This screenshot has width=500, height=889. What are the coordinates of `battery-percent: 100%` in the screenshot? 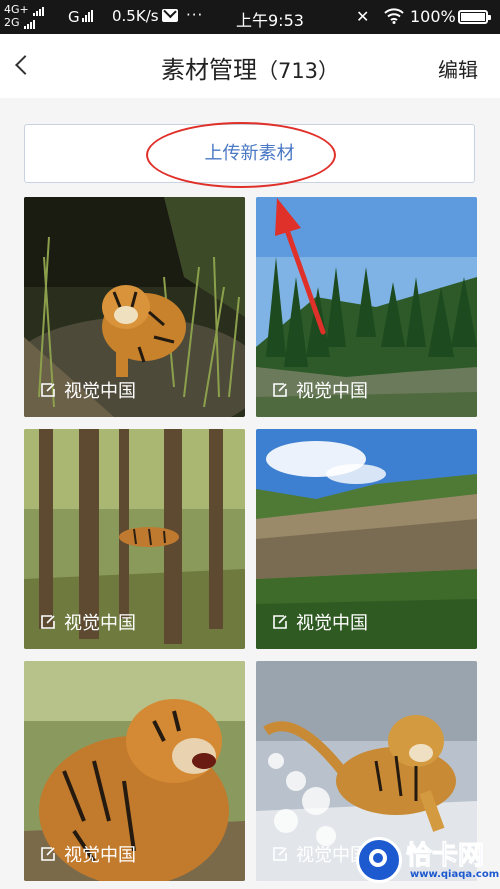 It's located at (433, 16).